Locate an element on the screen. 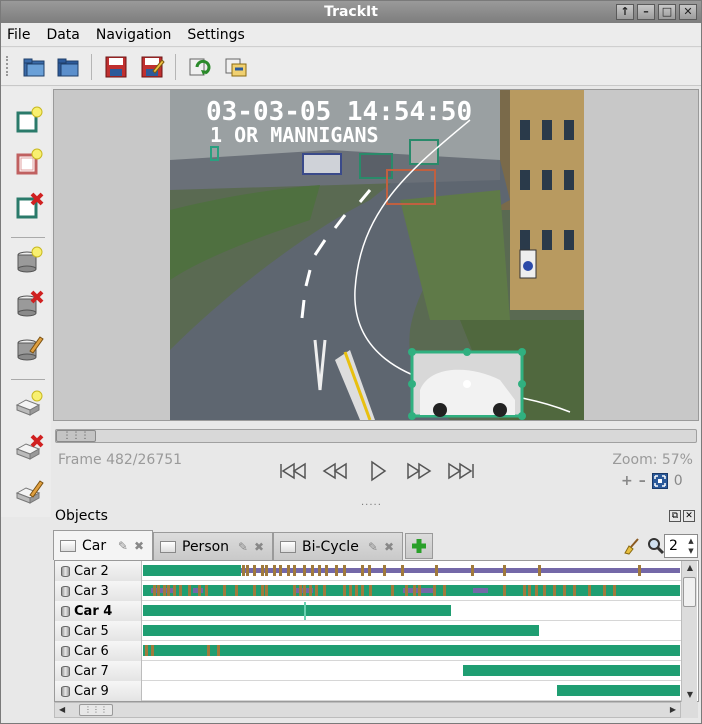 This screenshot has height=724, width=702. import-icon is located at coordinates (236, 67).